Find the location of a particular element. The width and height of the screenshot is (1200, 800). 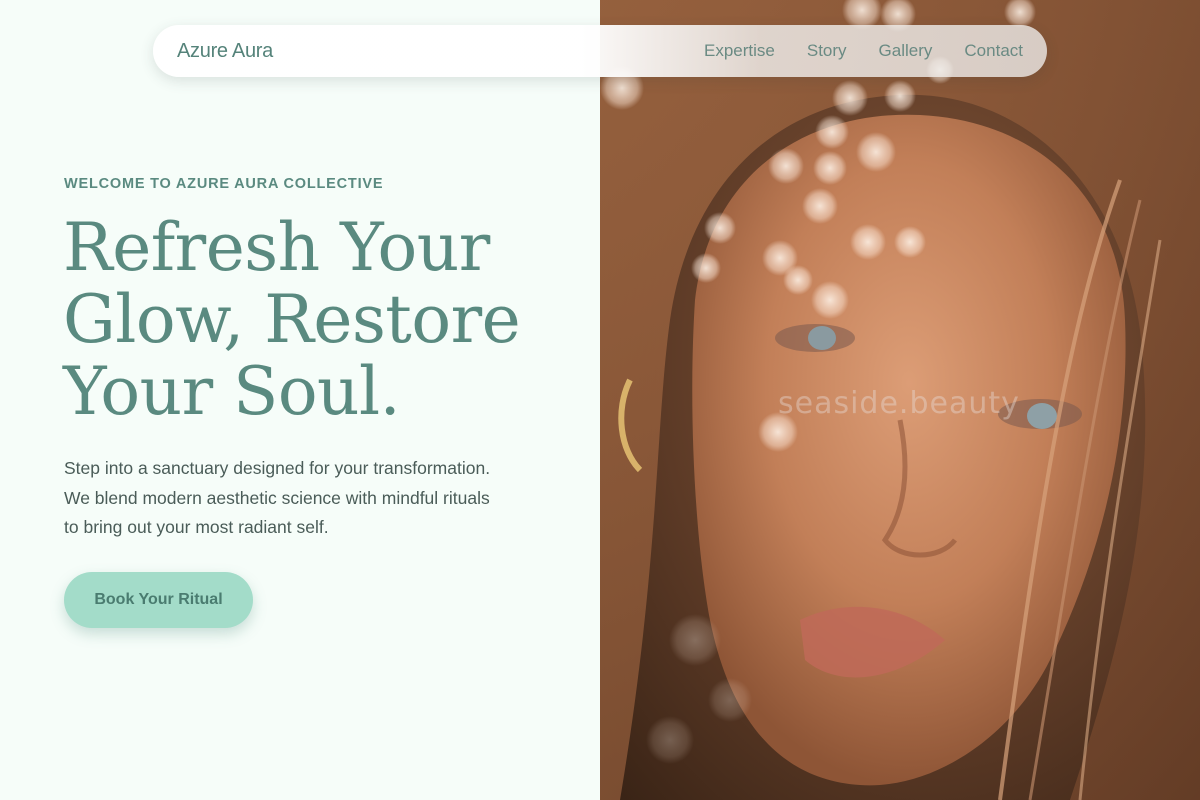

nav-links: Expertise Story Gallery Contact is located at coordinates (863, 51).